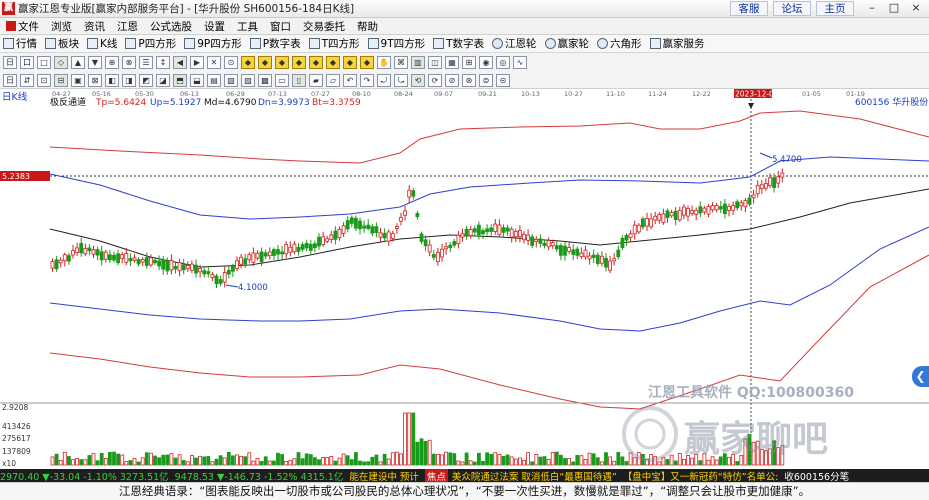  What do you see at coordinates (213, 43) in the screenshot?
I see `9p-square-button: 9P四方形` at bounding box center [213, 43].